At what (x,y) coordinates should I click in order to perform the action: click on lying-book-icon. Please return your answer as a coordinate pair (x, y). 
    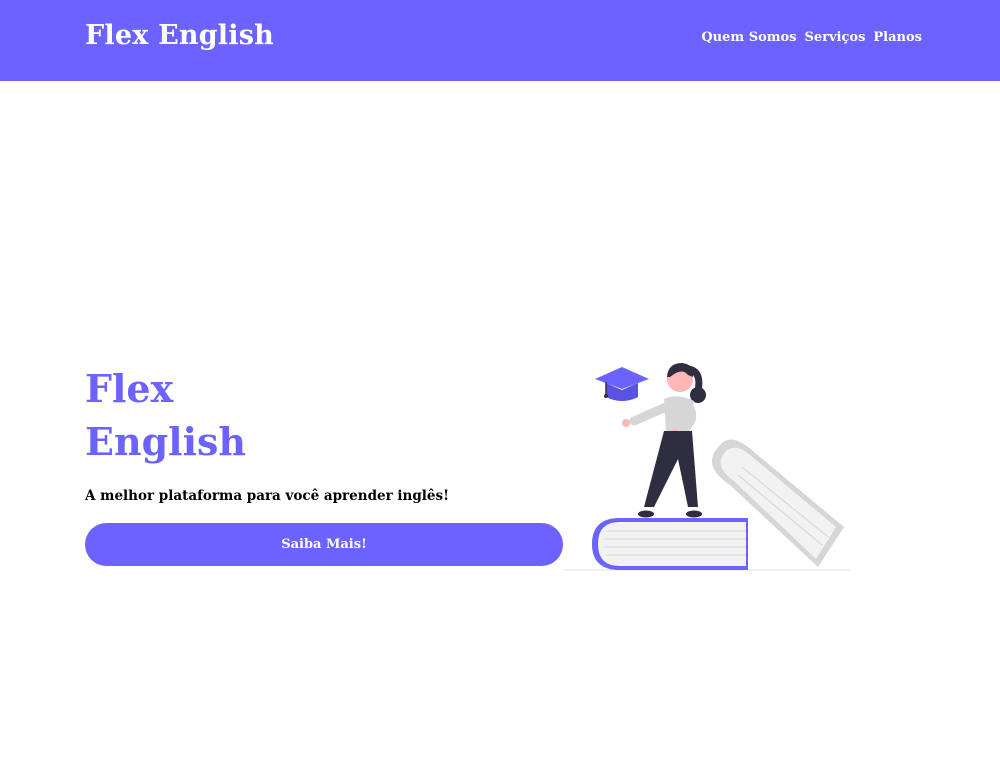
    Looking at the image, I should click on (670, 544).